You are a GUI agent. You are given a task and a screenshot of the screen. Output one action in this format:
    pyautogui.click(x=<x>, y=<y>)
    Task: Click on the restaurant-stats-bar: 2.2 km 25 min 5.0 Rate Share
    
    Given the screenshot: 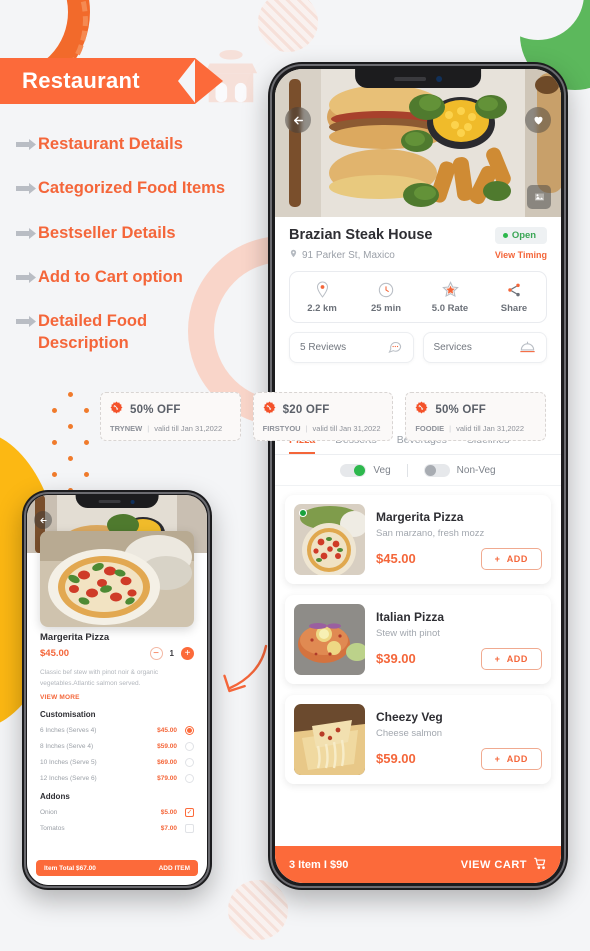 What is the action you would take?
    pyautogui.click(x=418, y=297)
    